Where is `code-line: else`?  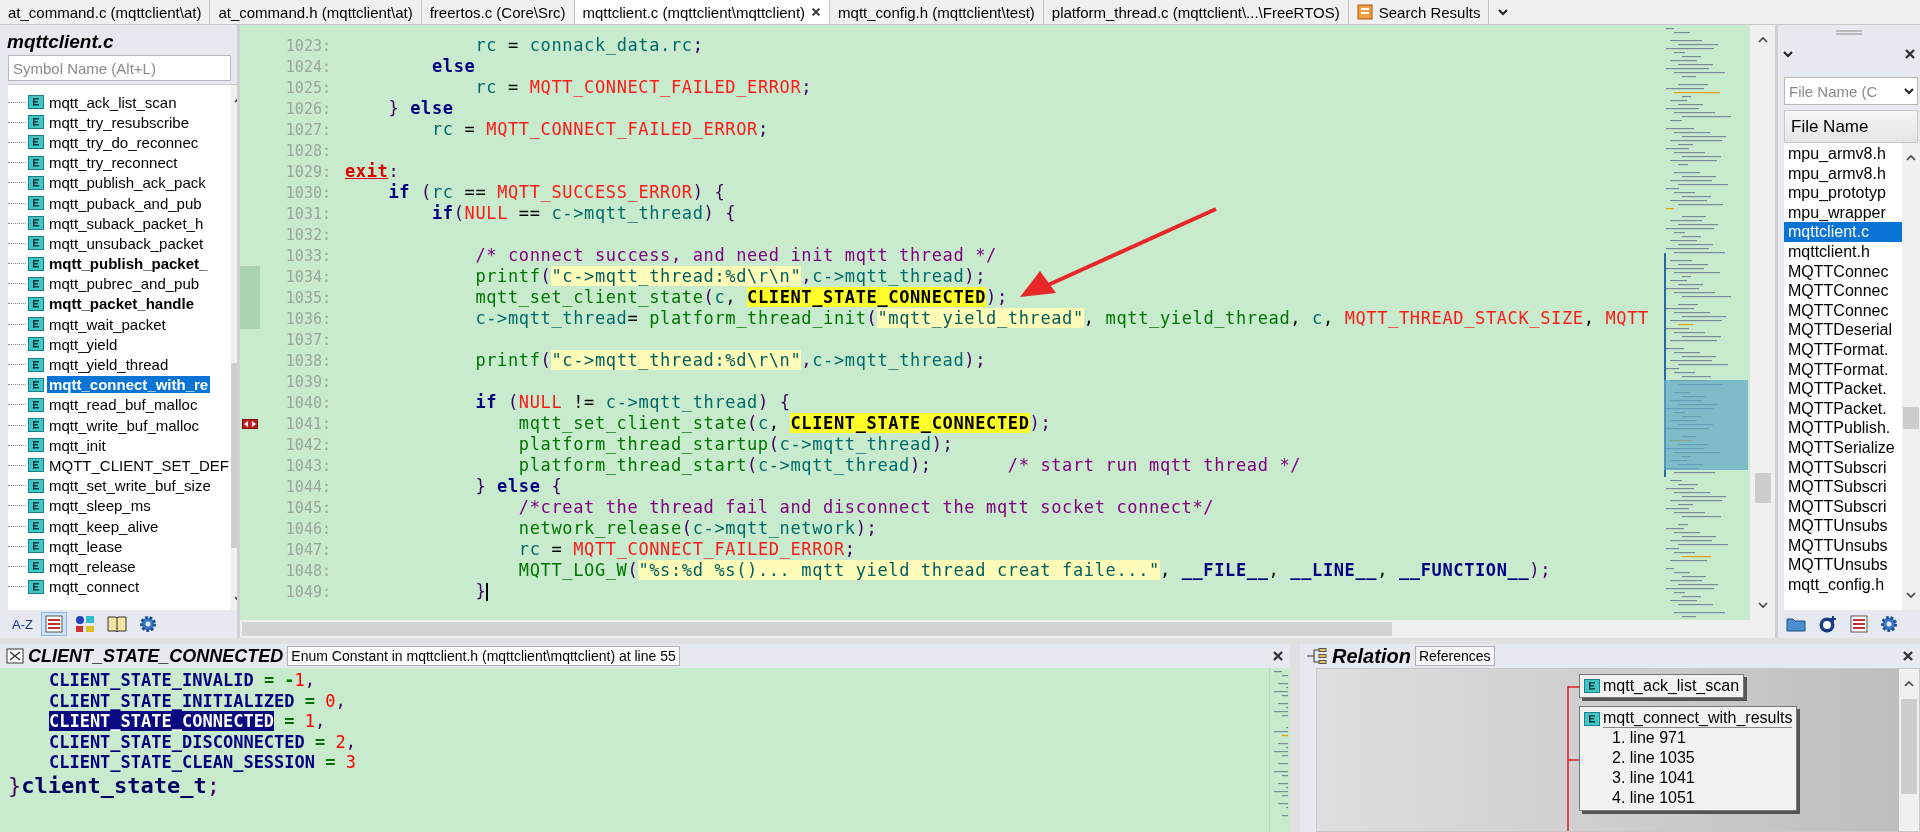 code-line: else is located at coordinates (453, 66).